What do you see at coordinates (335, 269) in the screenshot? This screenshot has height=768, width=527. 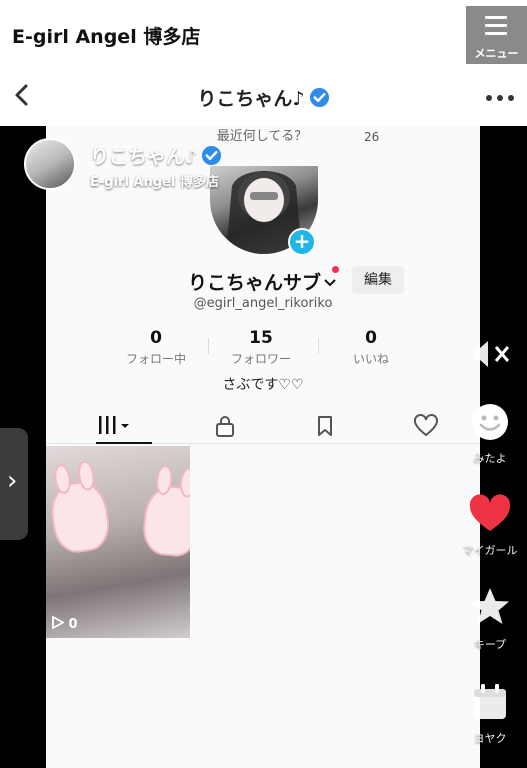 I see `notification-dot` at bounding box center [335, 269].